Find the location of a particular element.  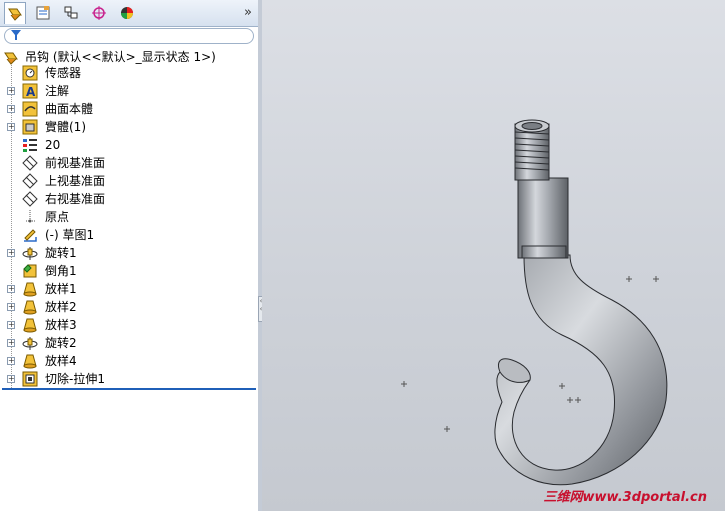

tree-item-loft1: + 放样1 is located at coordinates (127, 289).